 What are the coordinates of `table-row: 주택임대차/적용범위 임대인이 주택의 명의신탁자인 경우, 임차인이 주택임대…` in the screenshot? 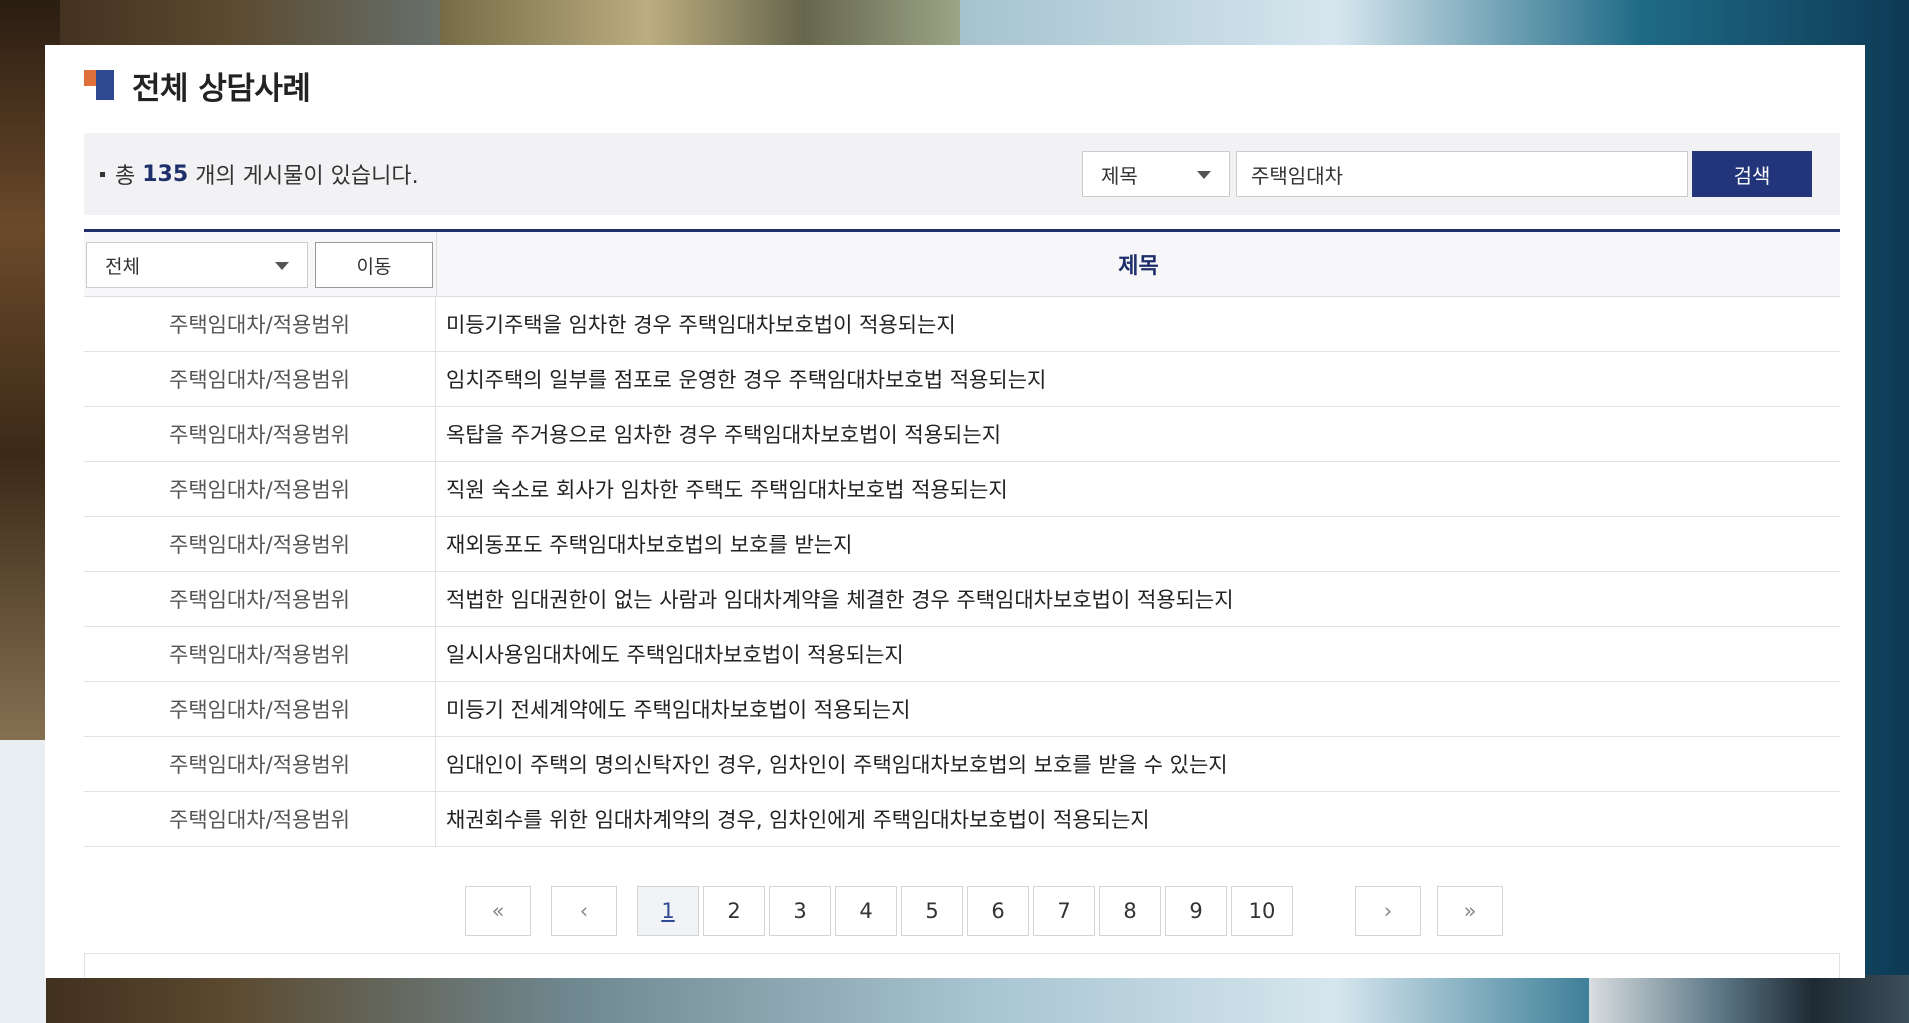 It's located at (962, 764).